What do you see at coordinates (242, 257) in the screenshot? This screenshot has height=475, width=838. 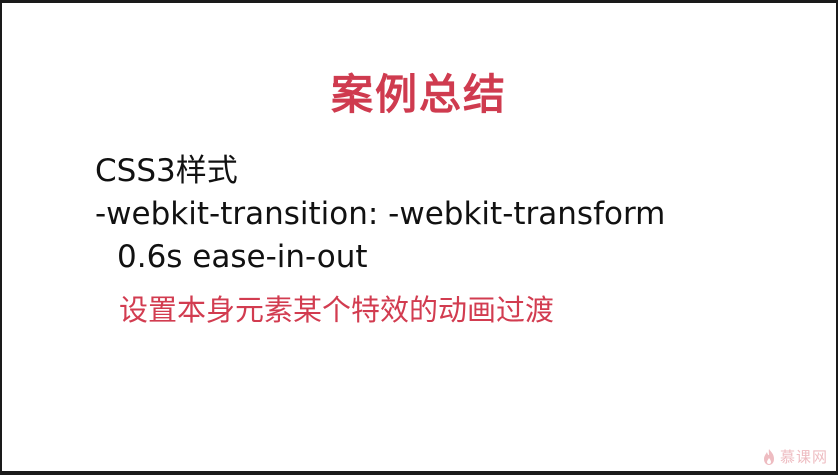 I see `transition-timing-line: 0.6s ease-in-out` at bounding box center [242, 257].